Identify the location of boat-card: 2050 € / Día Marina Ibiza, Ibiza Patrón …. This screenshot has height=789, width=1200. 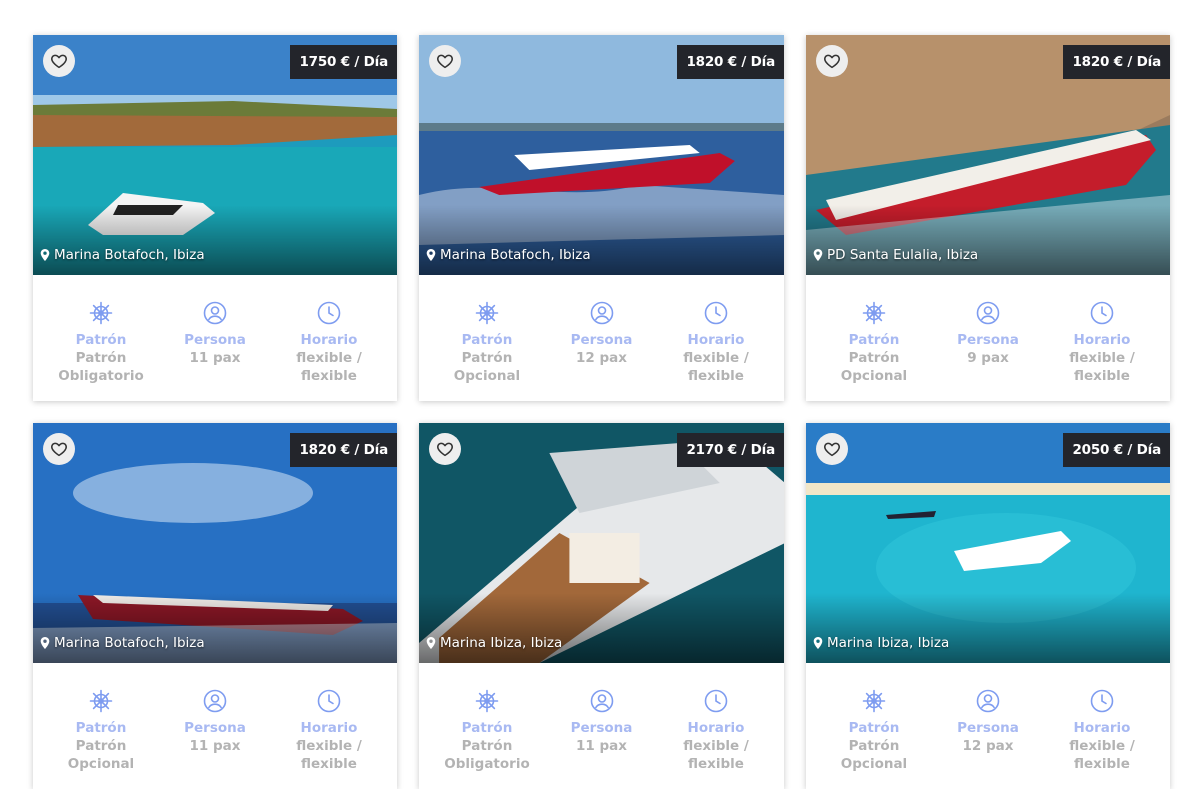
(988, 606).